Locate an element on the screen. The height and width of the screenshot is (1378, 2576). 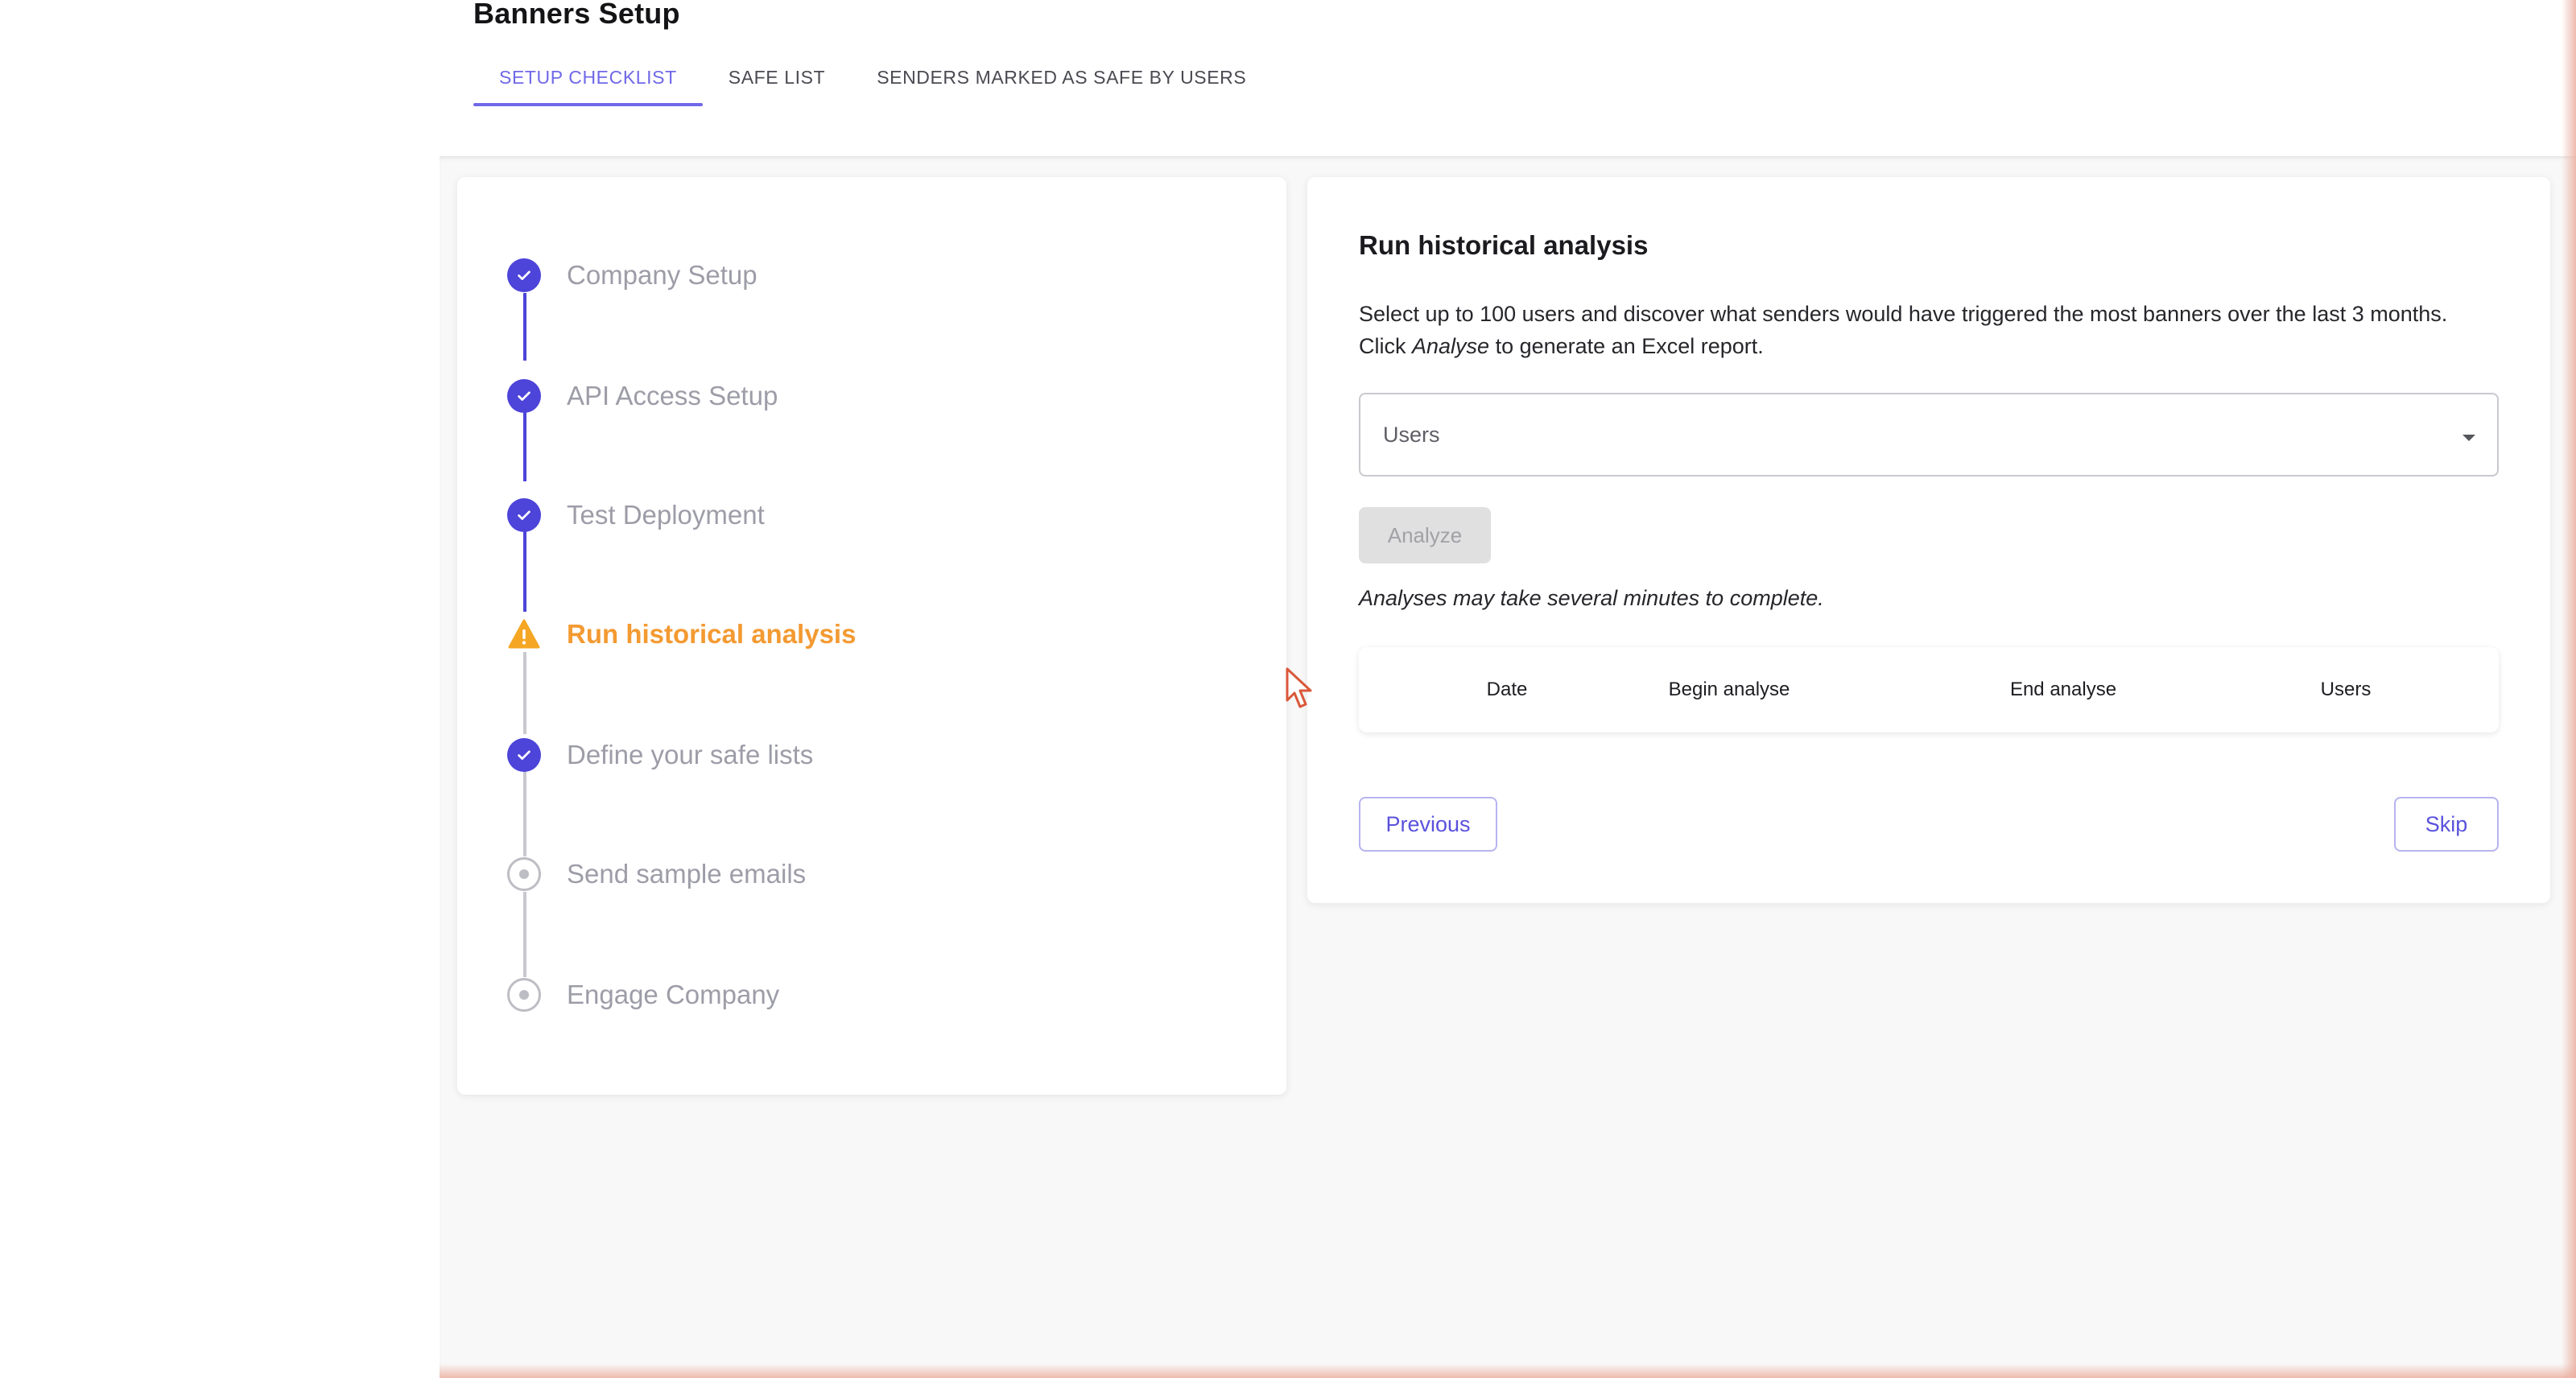
step-label: Define your safe lists is located at coordinates (690, 755).